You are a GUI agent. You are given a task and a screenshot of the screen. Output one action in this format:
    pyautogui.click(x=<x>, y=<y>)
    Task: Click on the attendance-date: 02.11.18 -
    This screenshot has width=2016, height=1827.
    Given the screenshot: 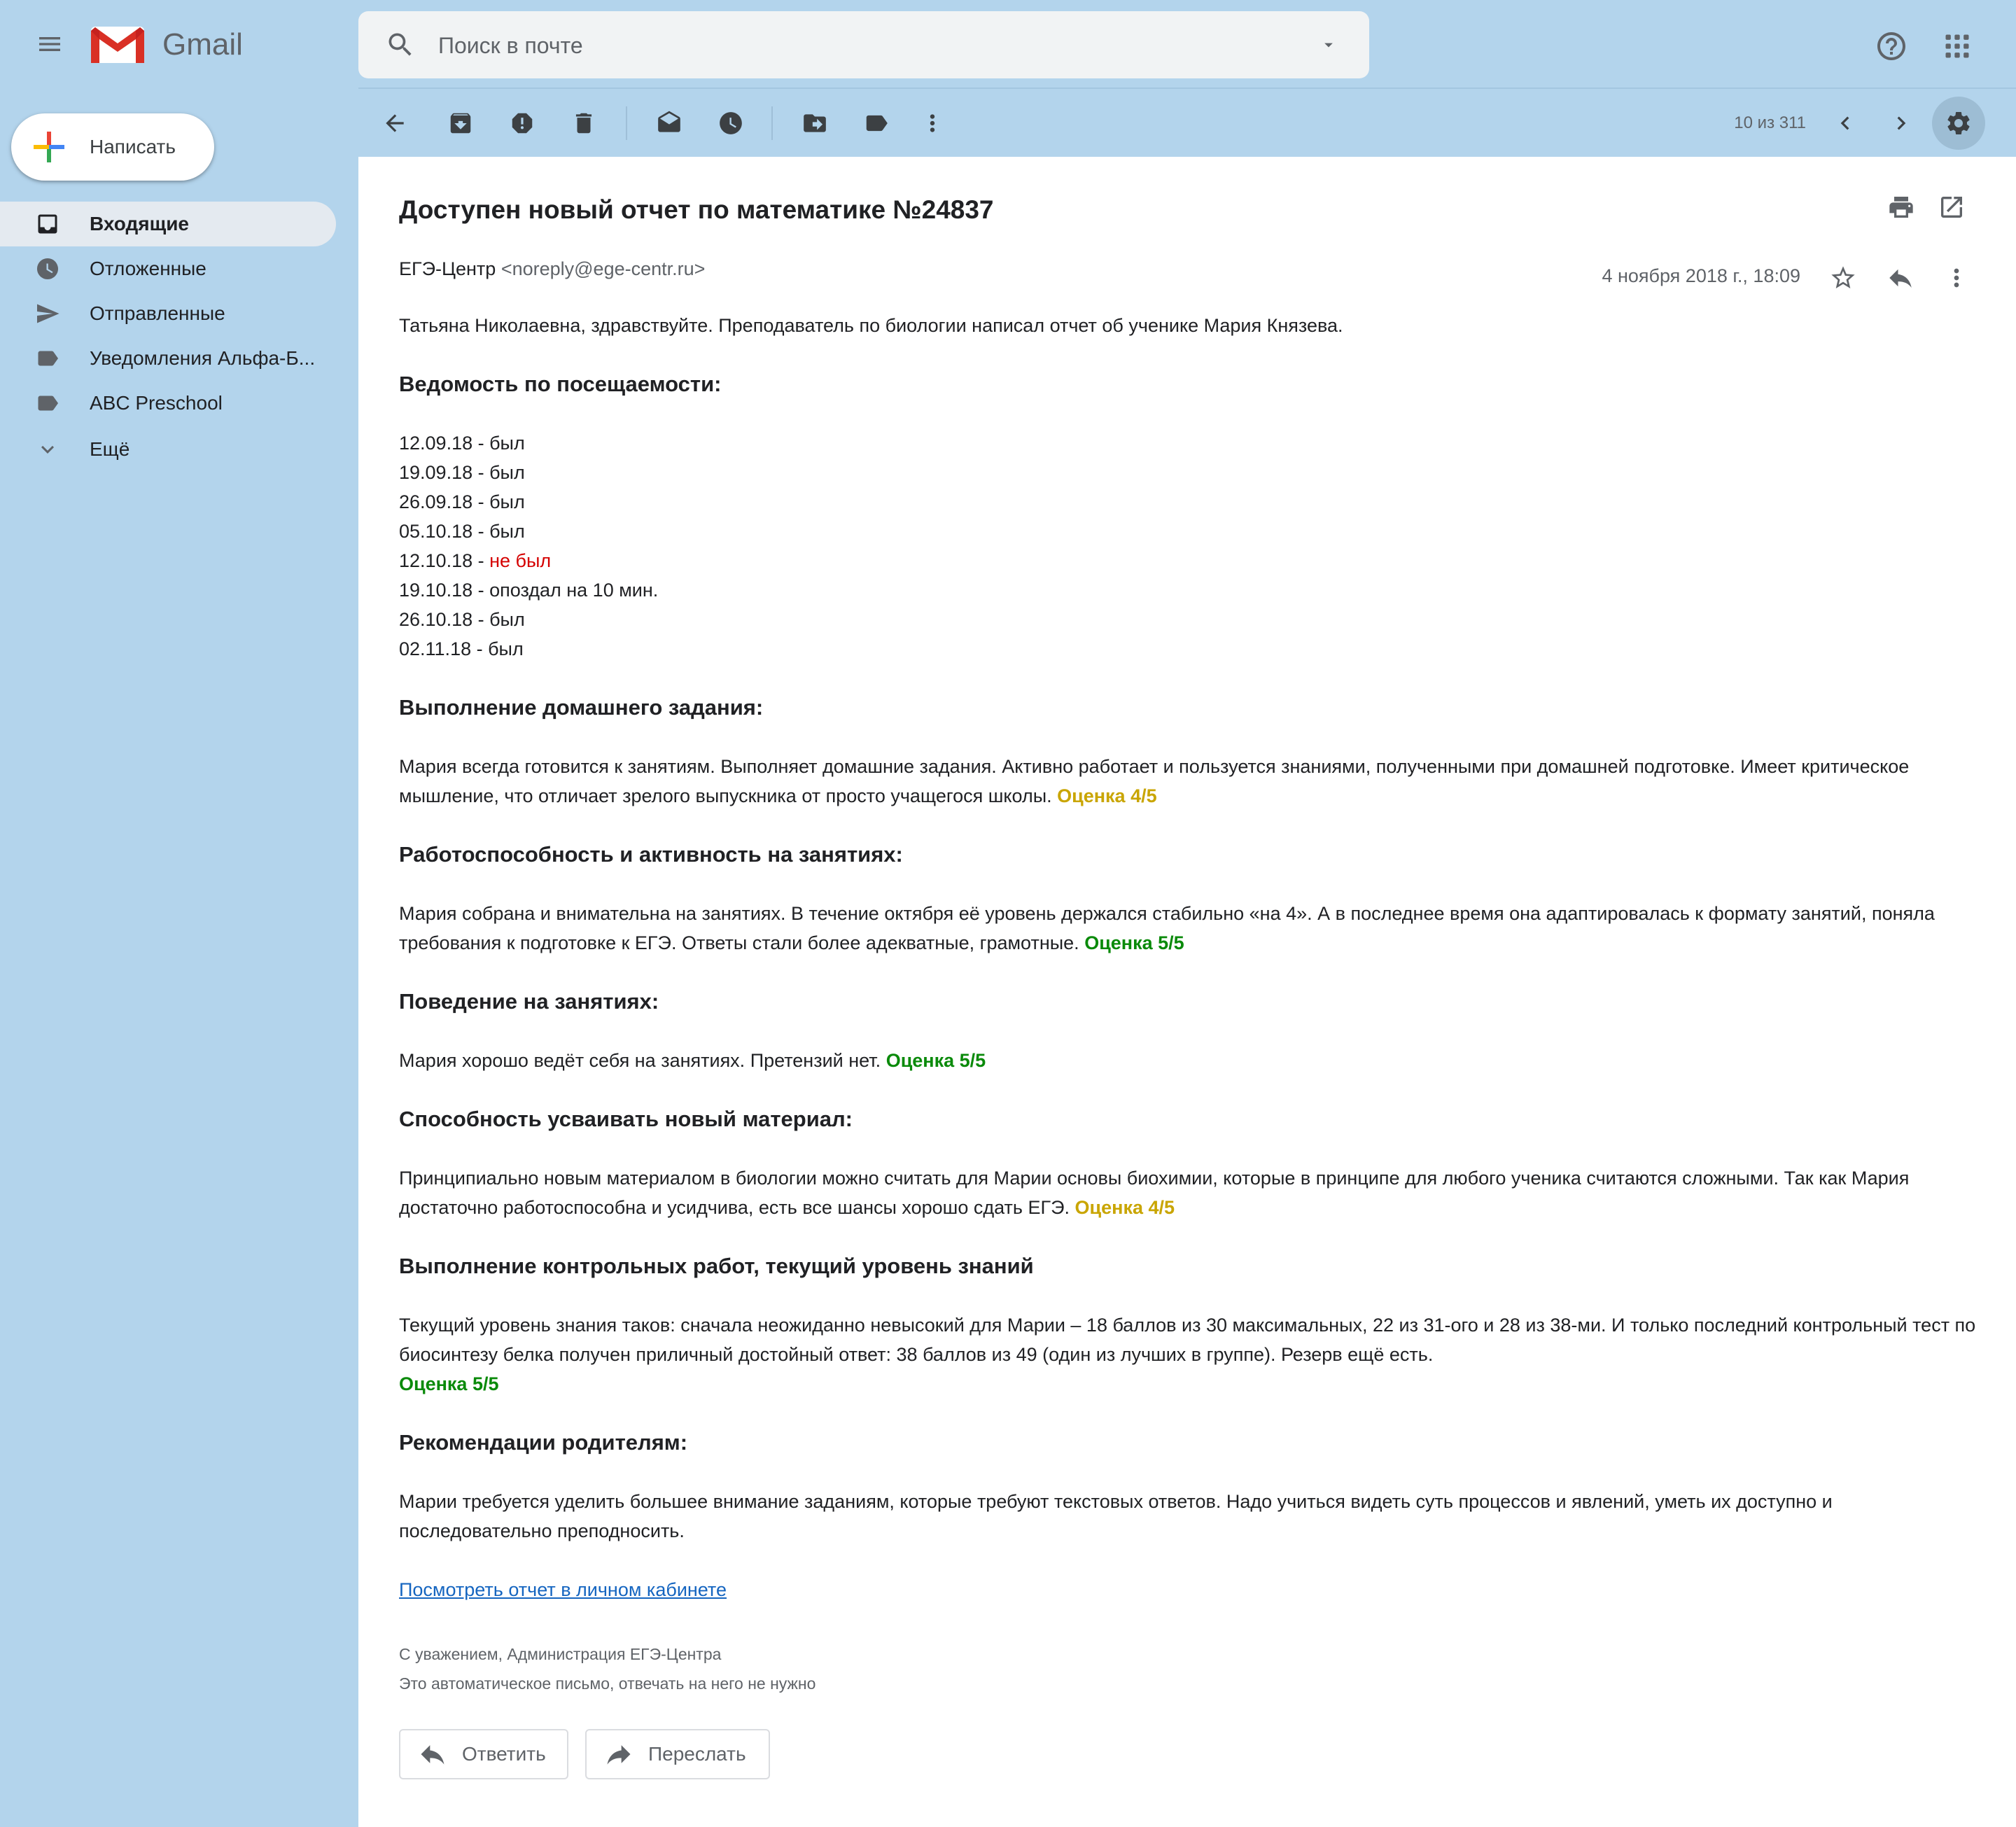 What is the action you would take?
    pyautogui.click(x=444, y=648)
    